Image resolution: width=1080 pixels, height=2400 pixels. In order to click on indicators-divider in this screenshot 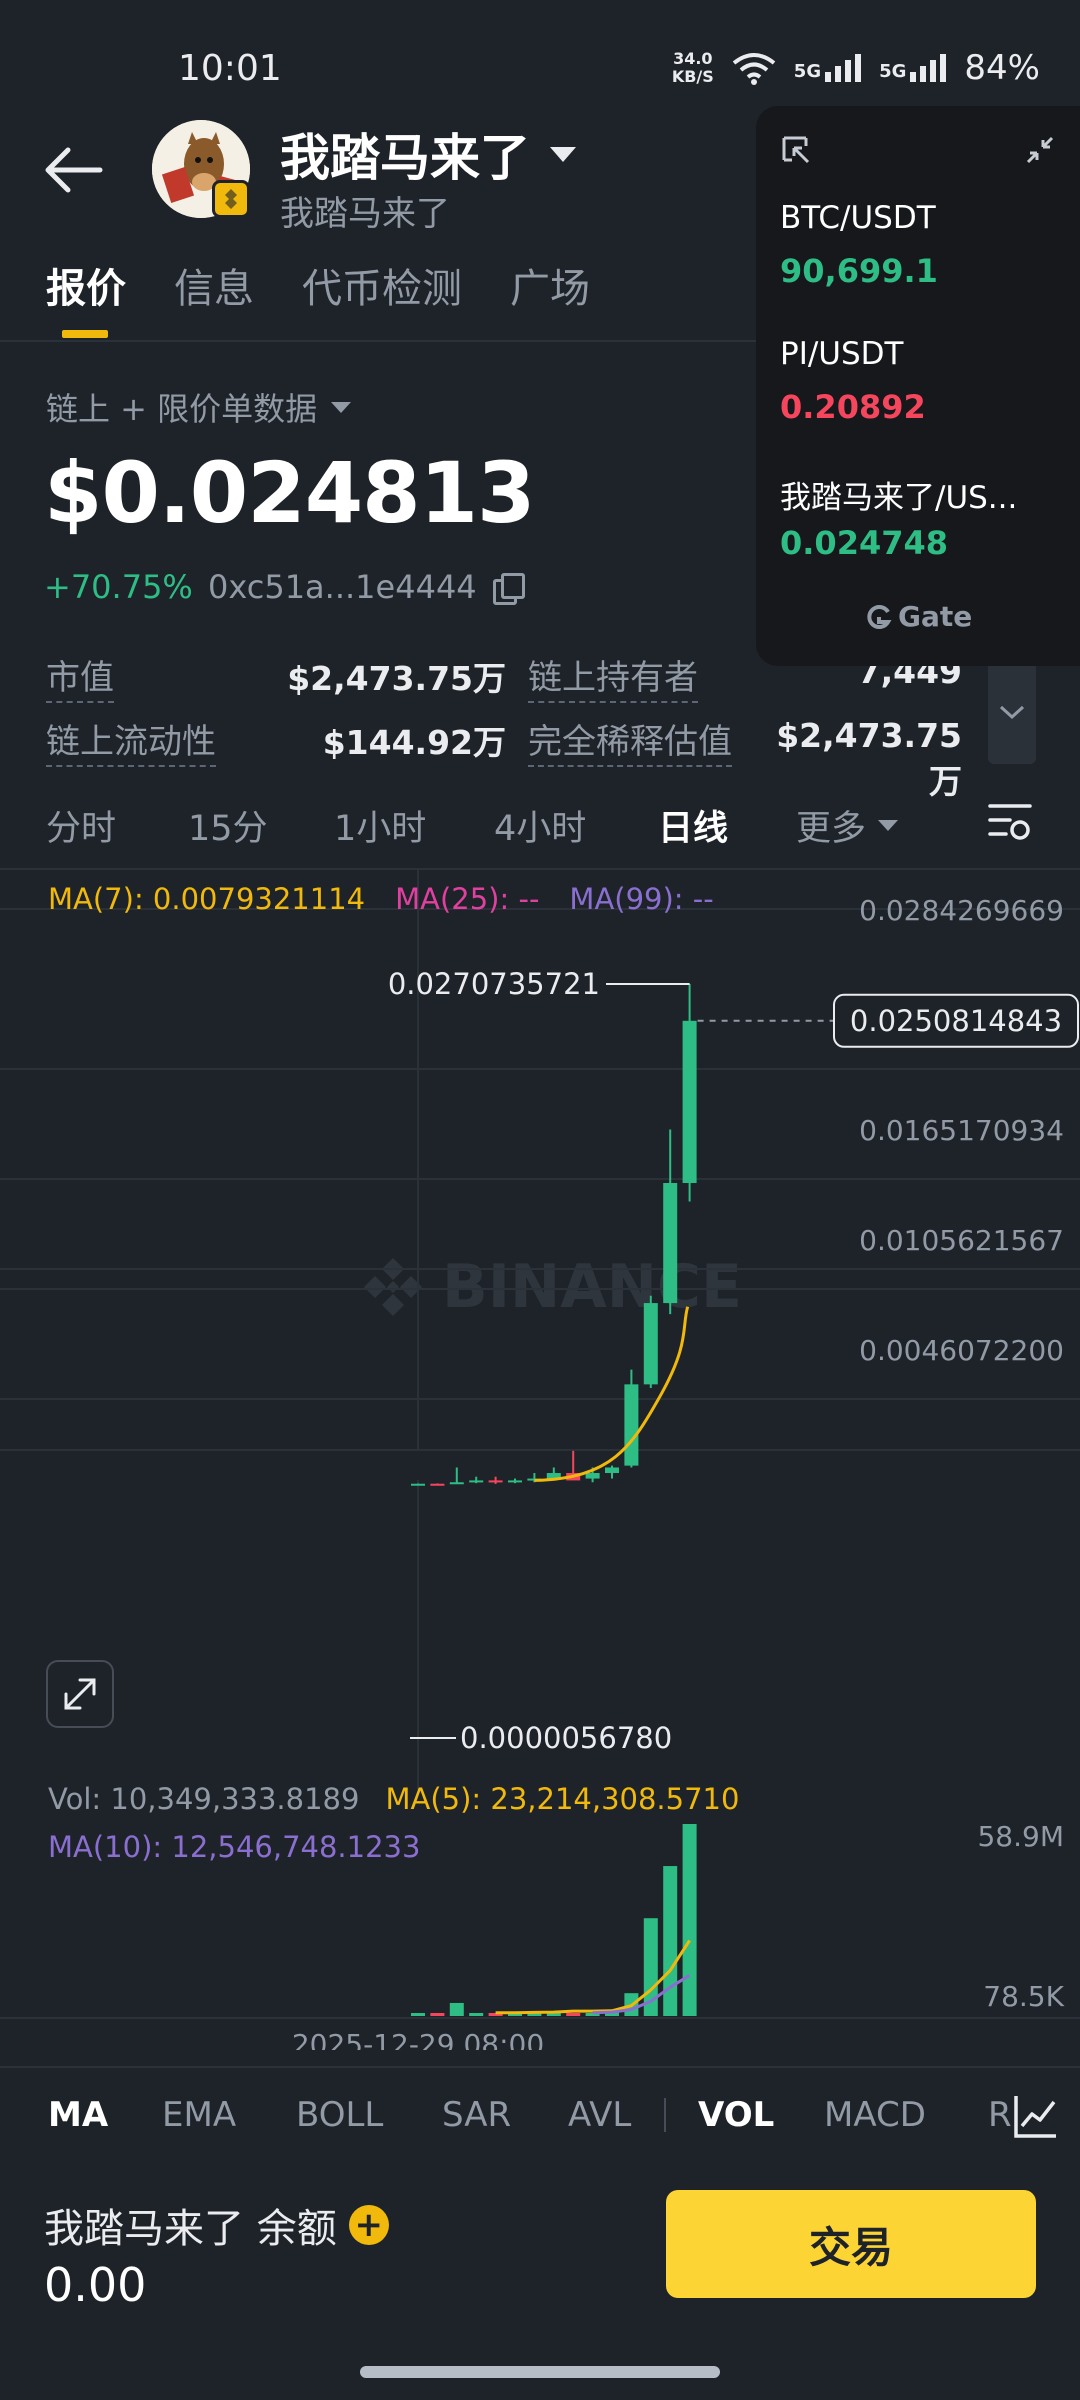, I will do `click(540, 2067)`.